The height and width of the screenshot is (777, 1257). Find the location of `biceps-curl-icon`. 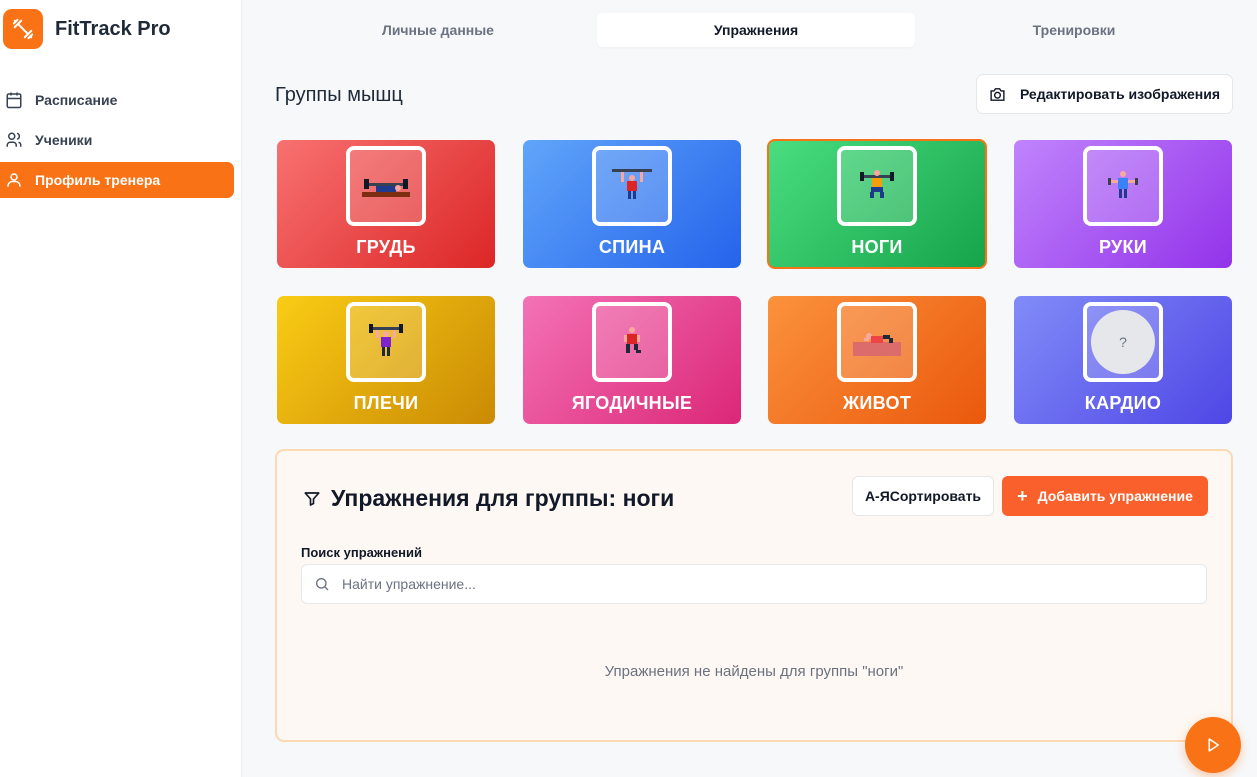

biceps-curl-icon is located at coordinates (1123, 186).